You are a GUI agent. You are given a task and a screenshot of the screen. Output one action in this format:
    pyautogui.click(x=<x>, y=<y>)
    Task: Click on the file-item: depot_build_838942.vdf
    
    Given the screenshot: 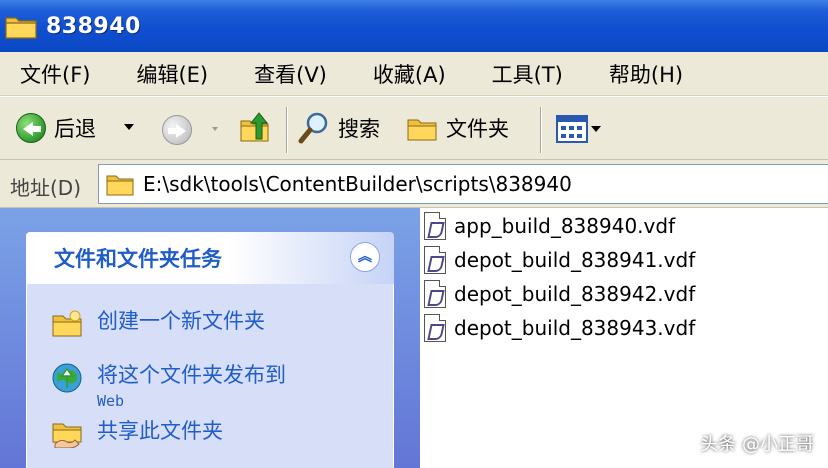 What is the action you would take?
    pyautogui.click(x=559, y=294)
    